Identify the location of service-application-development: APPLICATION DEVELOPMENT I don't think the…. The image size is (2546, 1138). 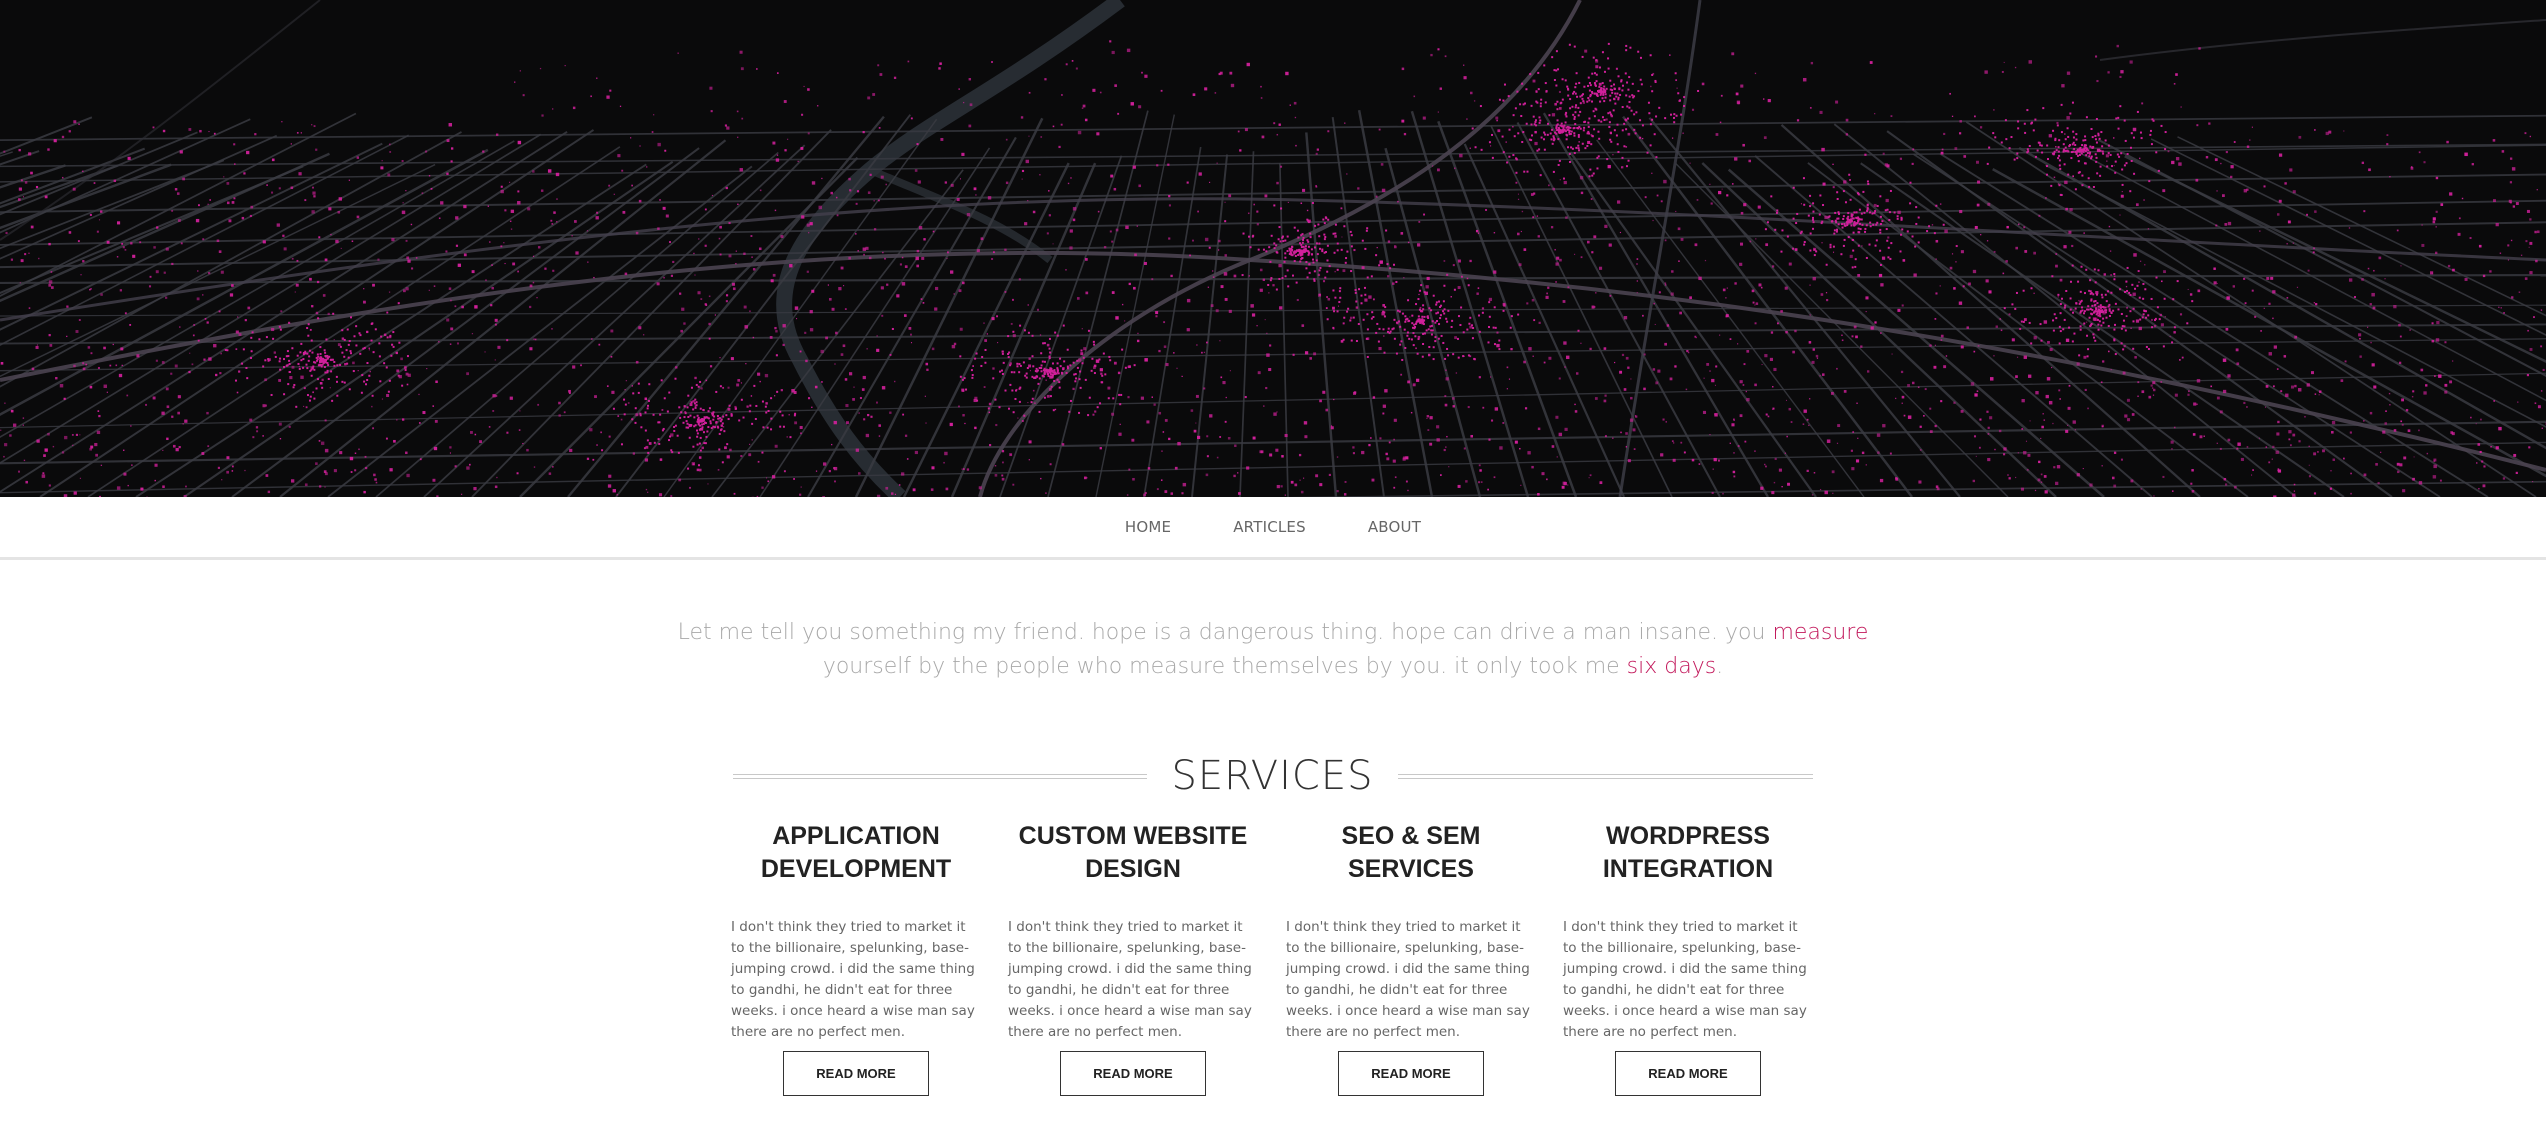
(856, 958).